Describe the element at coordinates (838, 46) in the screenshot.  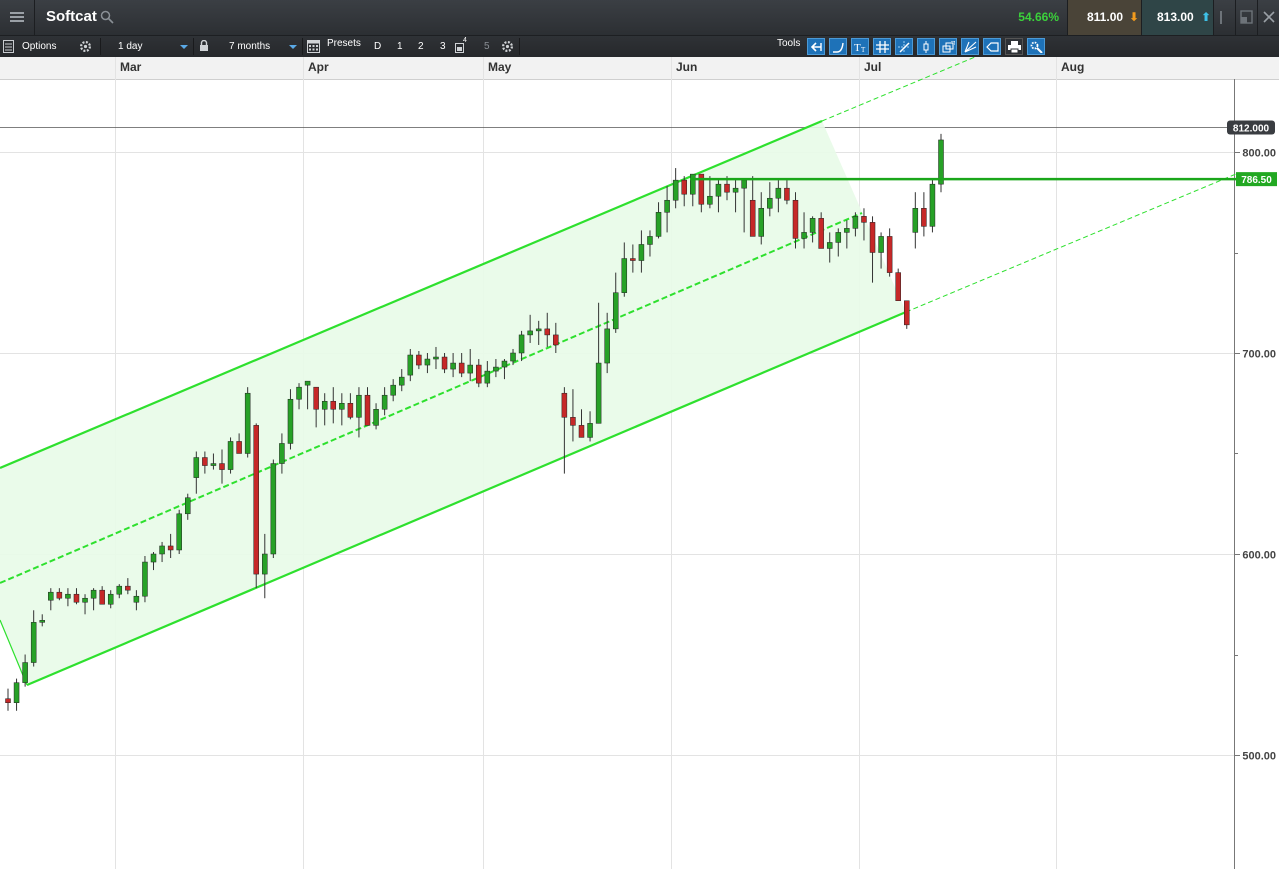
I see `curve-tool-icon` at that location.